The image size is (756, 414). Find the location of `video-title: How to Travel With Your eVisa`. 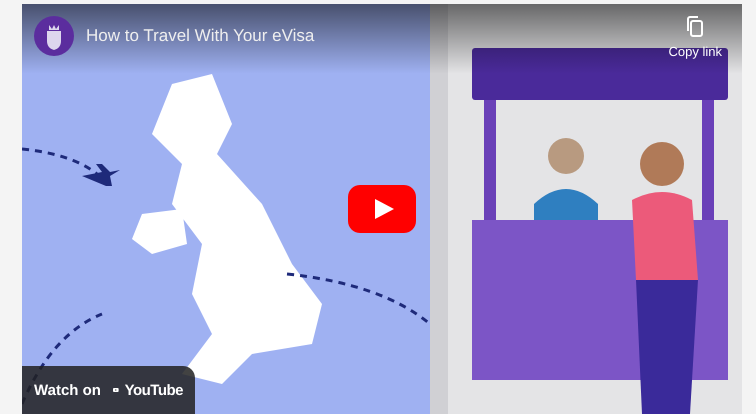

video-title: How to Travel With Your eVisa is located at coordinates (200, 36).